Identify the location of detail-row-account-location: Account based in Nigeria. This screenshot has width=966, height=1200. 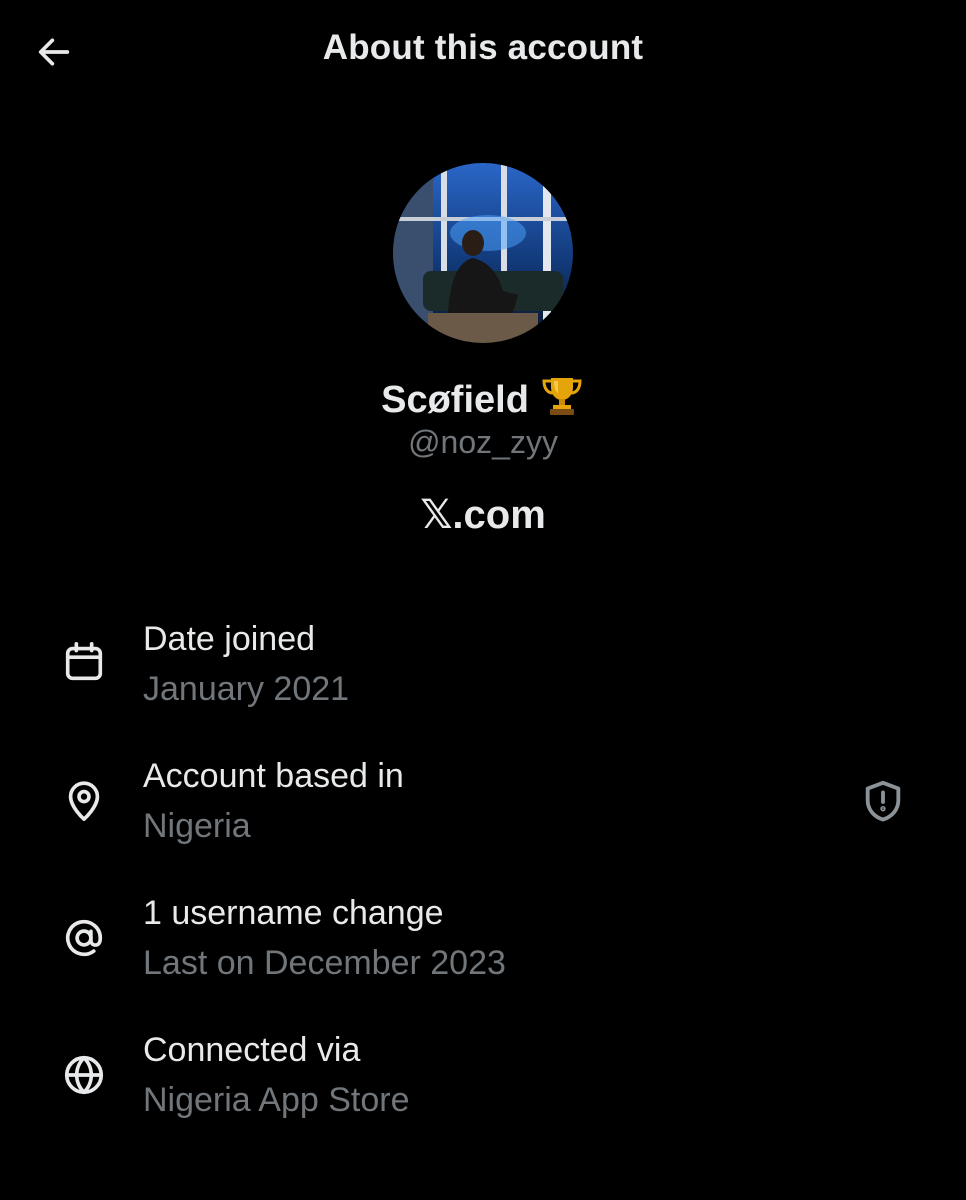
(483, 812).